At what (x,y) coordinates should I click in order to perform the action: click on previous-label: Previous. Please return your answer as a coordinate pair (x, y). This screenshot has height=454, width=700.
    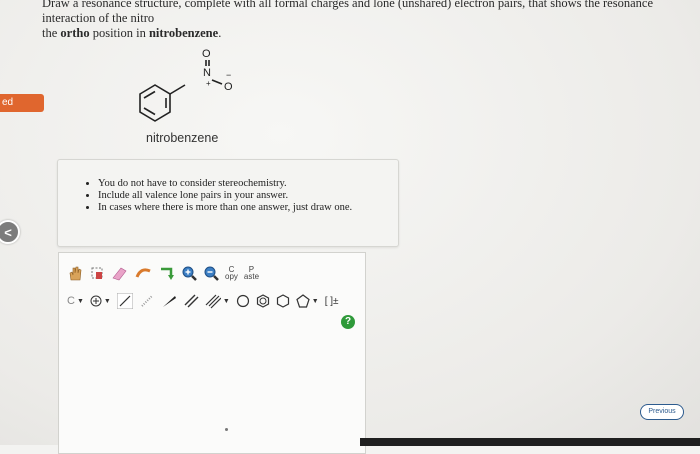
    Looking at the image, I should click on (662, 411).